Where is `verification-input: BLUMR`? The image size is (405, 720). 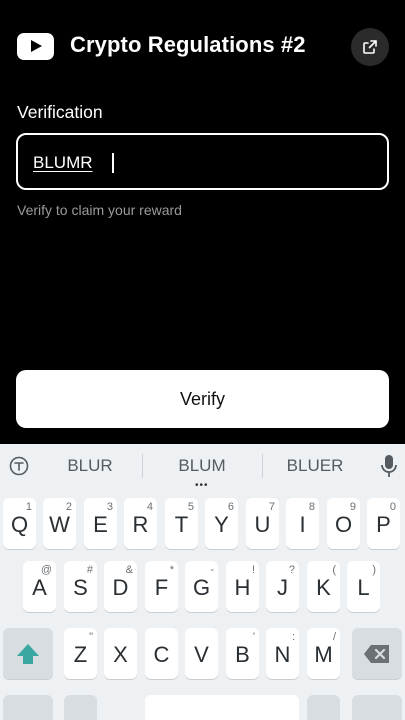 verification-input: BLUMR is located at coordinates (202, 161).